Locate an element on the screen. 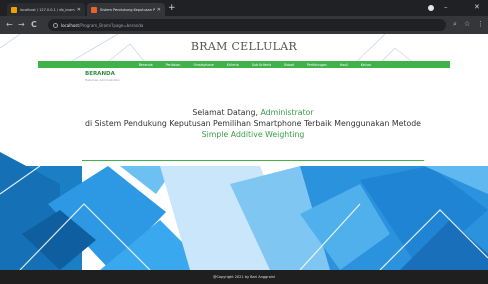 The image size is (488, 284). bookmark-star-icon: ☆ is located at coordinates (467, 24).